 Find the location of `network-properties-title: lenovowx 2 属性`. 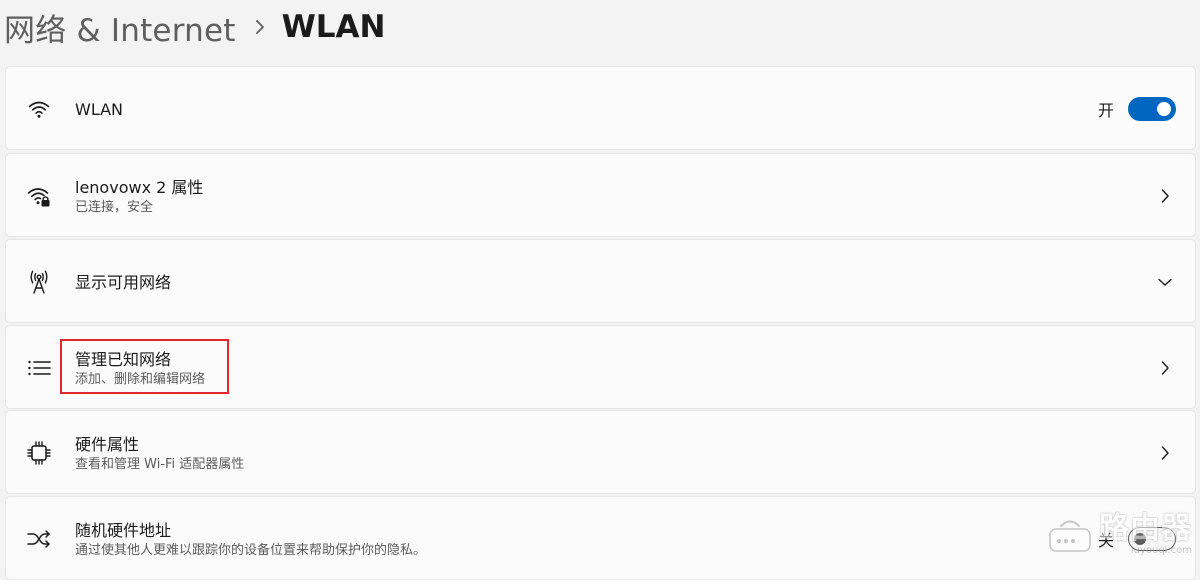

network-properties-title: lenovowx 2 属性 is located at coordinates (139, 187).